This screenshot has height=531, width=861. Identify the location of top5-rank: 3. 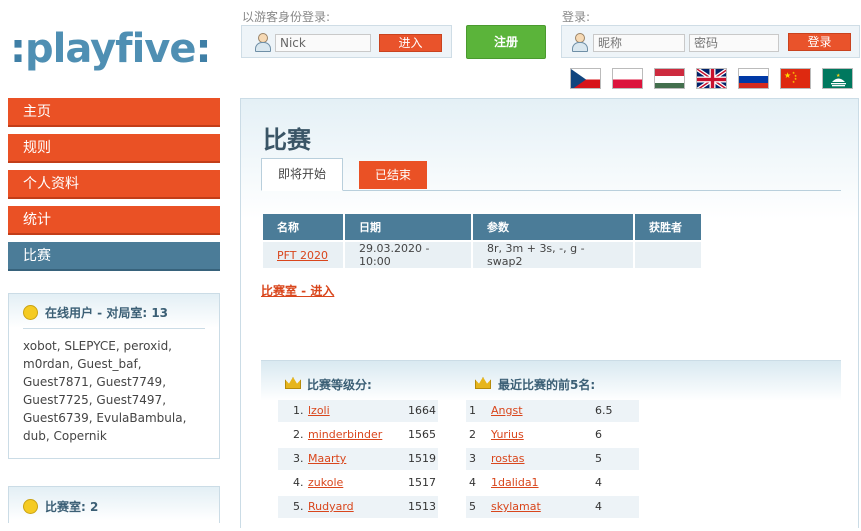
(472, 458).